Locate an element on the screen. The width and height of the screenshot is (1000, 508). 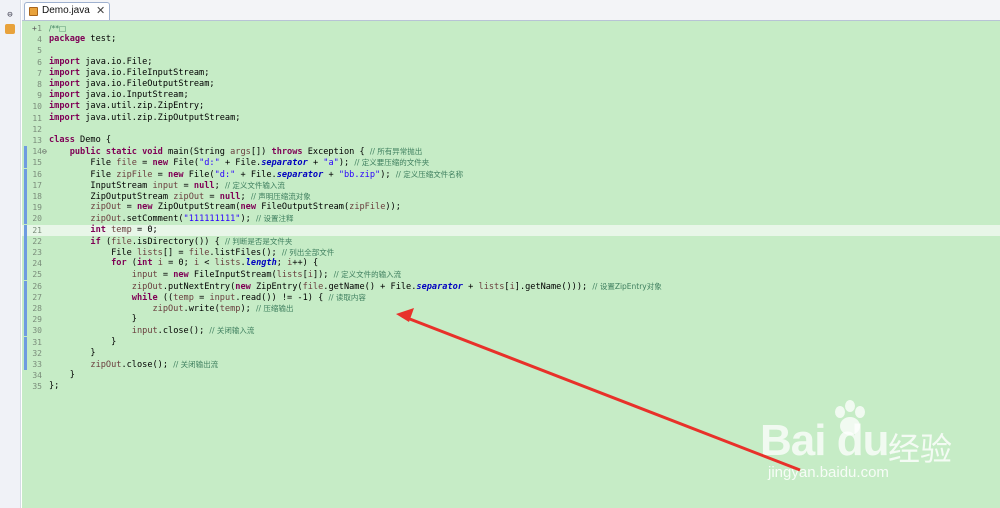
annotation-arrow is located at coordinates (598, 390).